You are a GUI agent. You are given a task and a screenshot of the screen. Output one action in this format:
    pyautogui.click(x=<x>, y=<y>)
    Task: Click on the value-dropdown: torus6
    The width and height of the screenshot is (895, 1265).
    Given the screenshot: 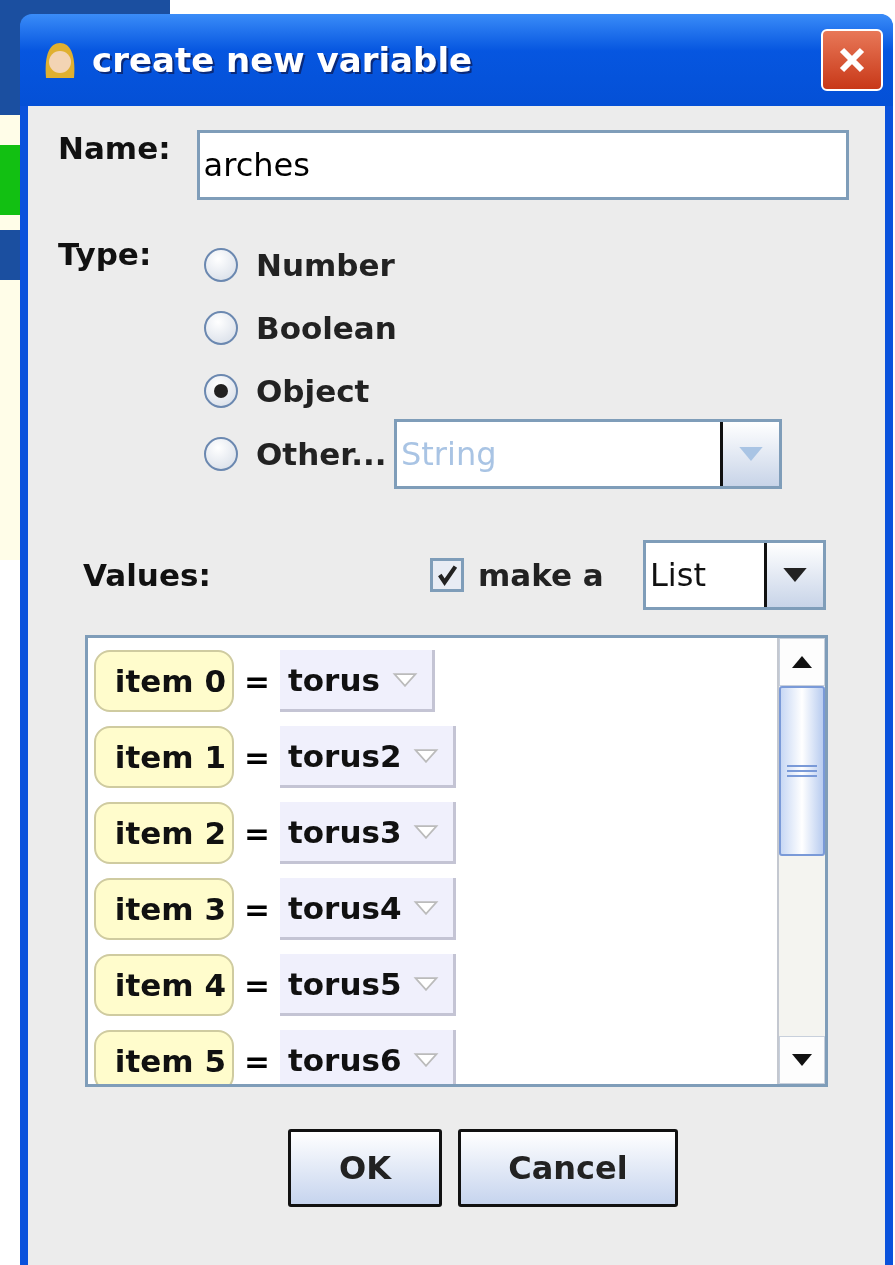 What is the action you would take?
    pyautogui.click(x=368, y=1057)
    